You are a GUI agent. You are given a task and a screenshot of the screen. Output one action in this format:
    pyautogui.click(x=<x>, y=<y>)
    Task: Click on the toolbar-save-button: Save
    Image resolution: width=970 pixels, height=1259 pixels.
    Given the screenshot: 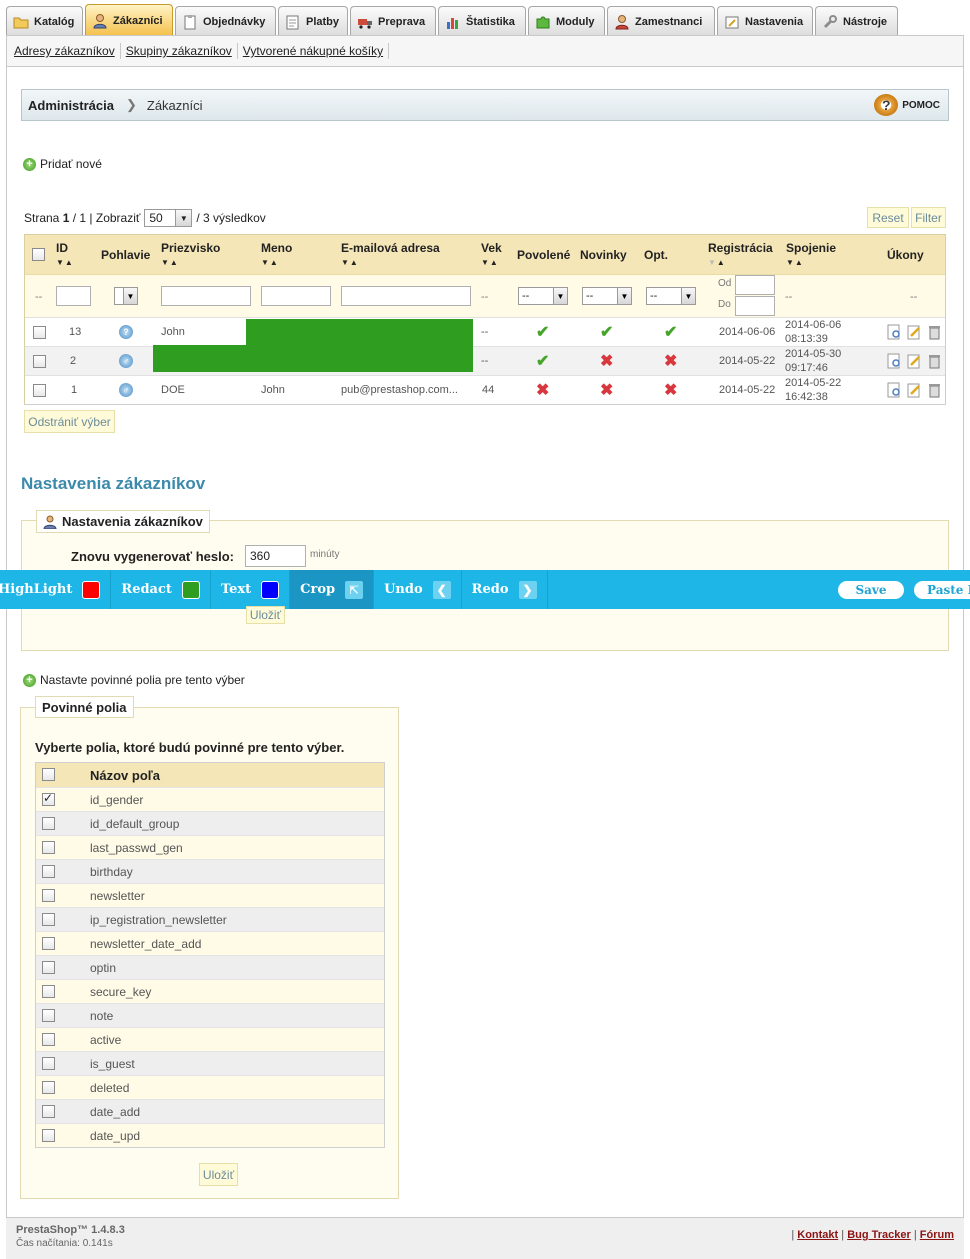 What is the action you would take?
    pyautogui.click(x=871, y=590)
    